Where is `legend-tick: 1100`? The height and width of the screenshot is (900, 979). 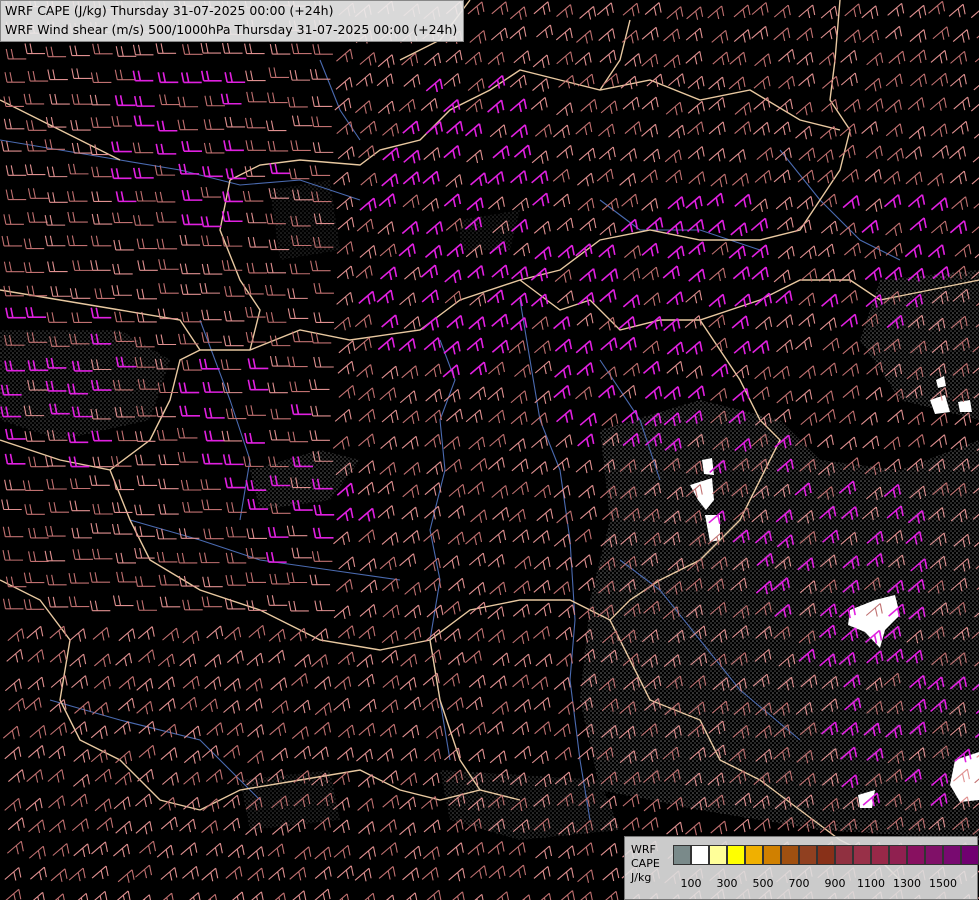
legend-tick: 1100 is located at coordinates (871, 883).